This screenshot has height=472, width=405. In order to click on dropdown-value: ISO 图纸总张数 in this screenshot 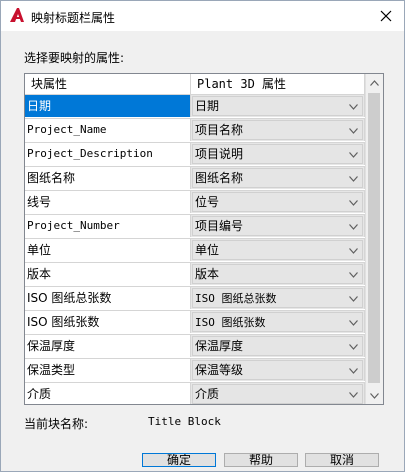, I will do `click(236, 298)`.